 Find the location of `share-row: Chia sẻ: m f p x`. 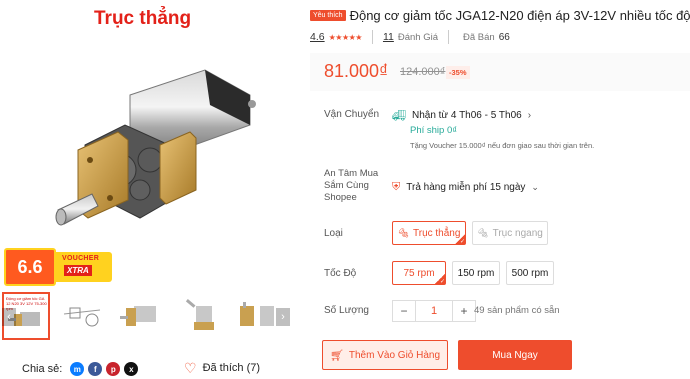

share-row: Chia sẻ: m f p x is located at coordinates (80, 369).